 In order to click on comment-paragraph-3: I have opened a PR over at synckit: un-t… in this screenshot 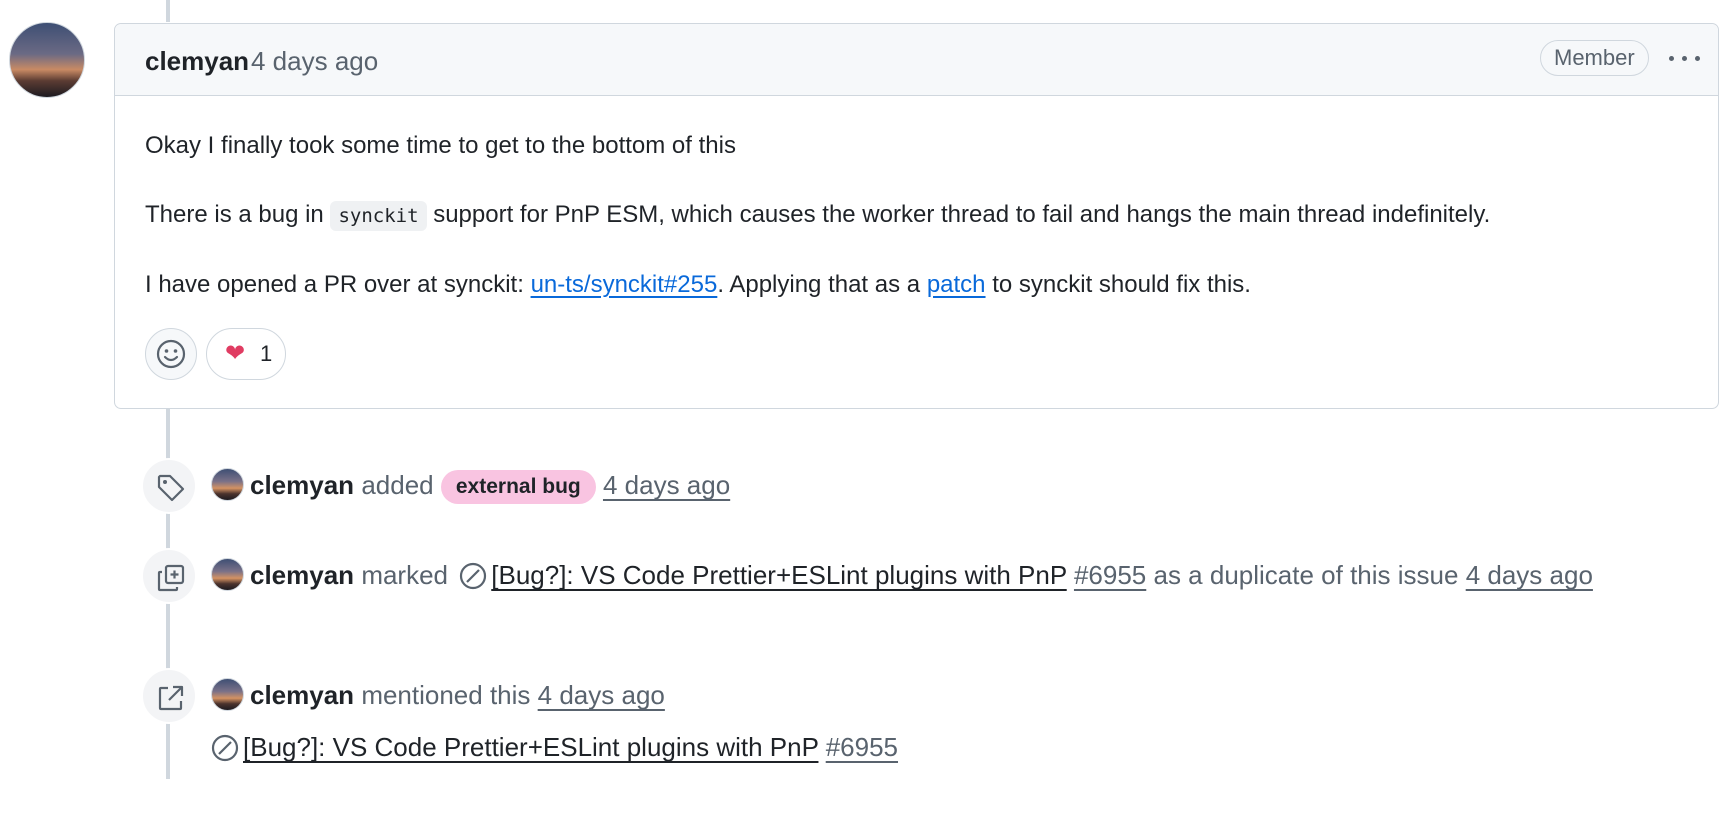, I will do `click(925, 285)`.